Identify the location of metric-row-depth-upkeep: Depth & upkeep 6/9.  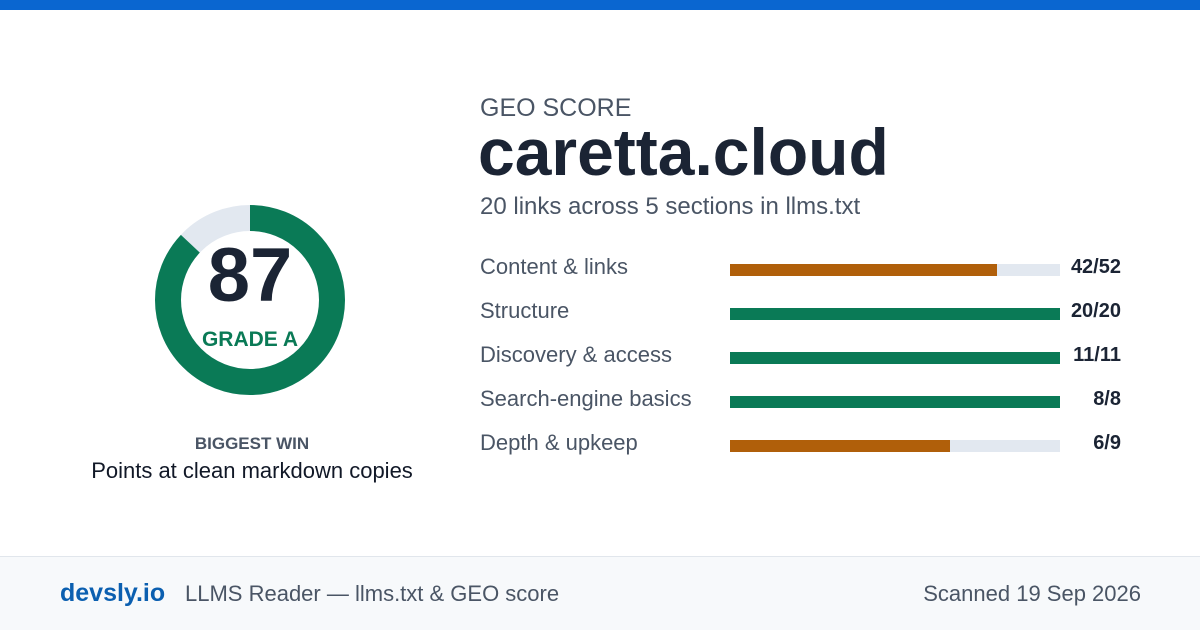
(810, 447).